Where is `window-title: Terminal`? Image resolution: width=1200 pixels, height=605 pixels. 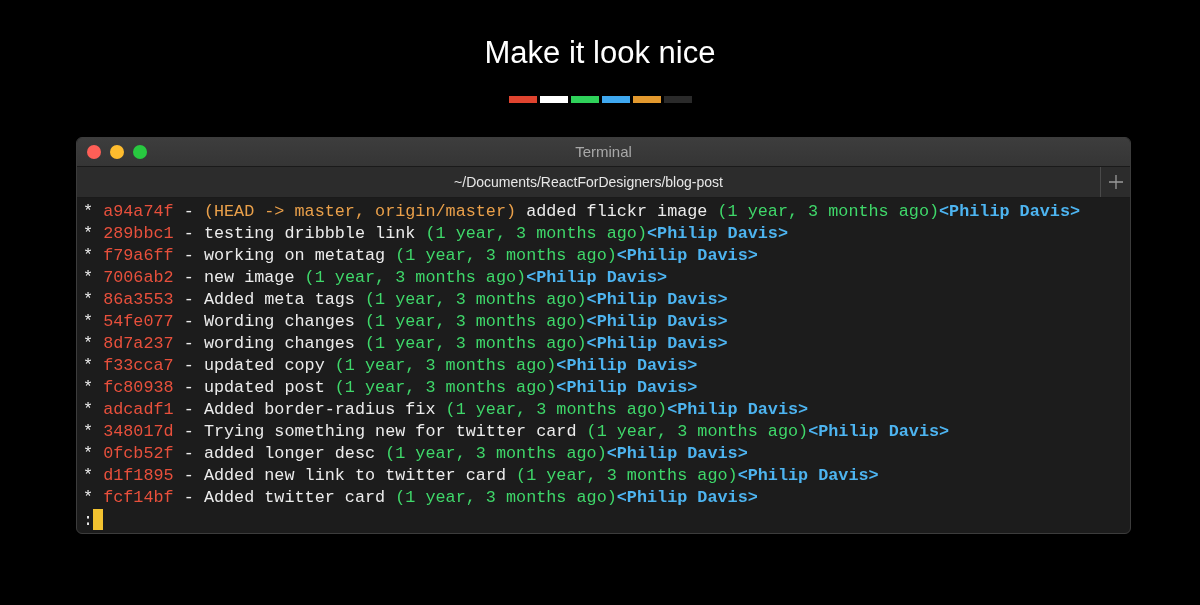 window-title: Terminal is located at coordinates (603, 152).